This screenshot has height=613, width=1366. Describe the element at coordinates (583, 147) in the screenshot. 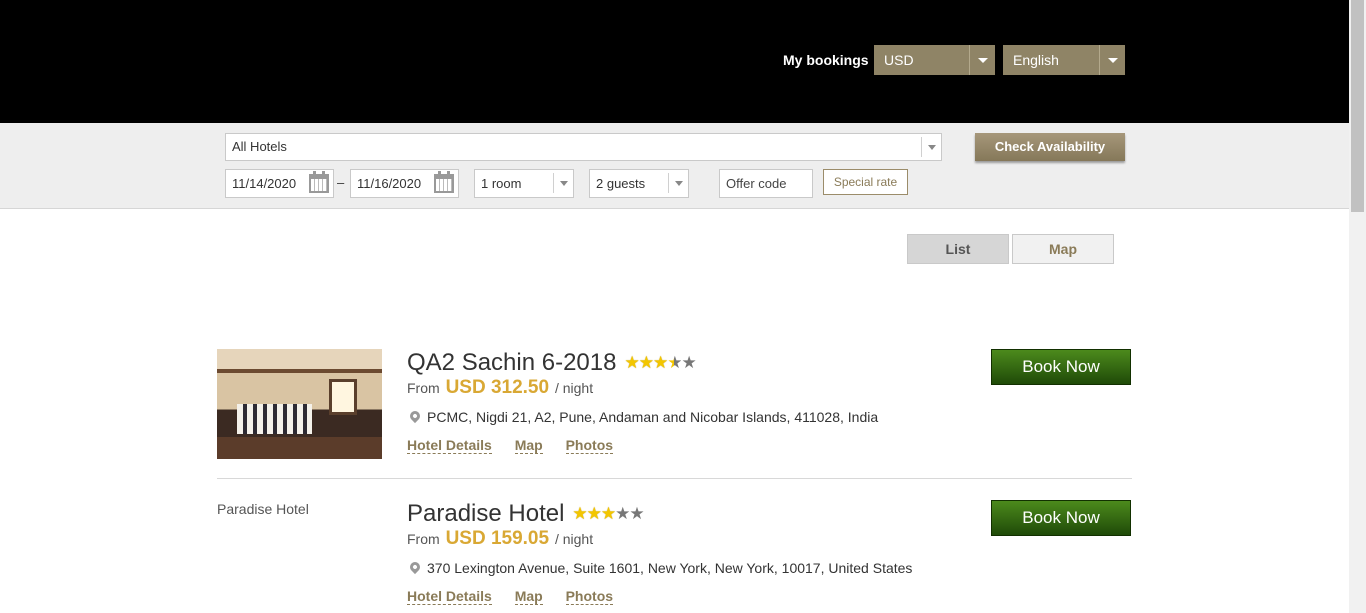

I see `hotel-select: All Hotels` at that location.